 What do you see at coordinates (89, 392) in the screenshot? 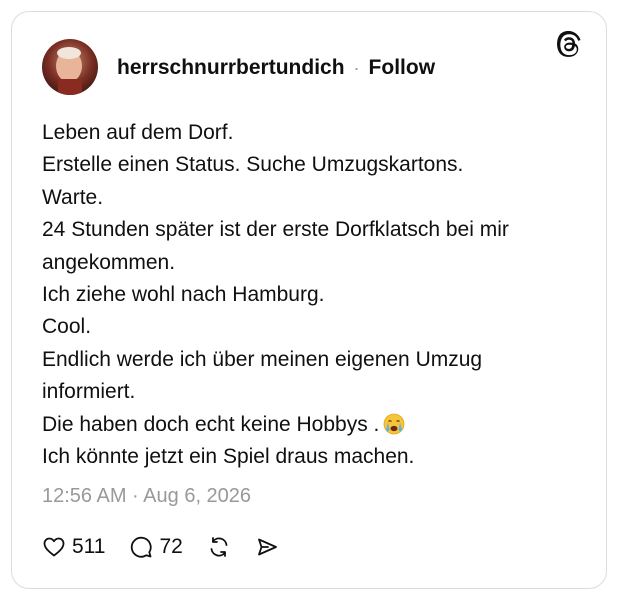
I see `post-line: informiert.` at bounding box center [89, 392].